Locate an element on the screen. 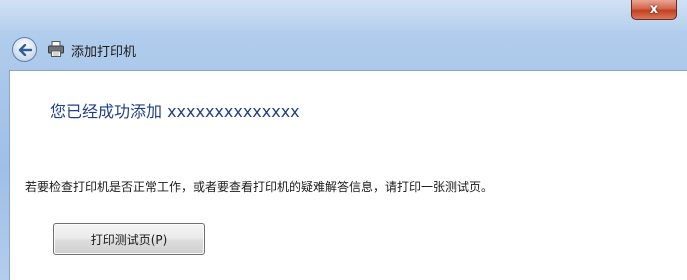 The image size is (687, 280). back-button is located at coordinates (24, 49).